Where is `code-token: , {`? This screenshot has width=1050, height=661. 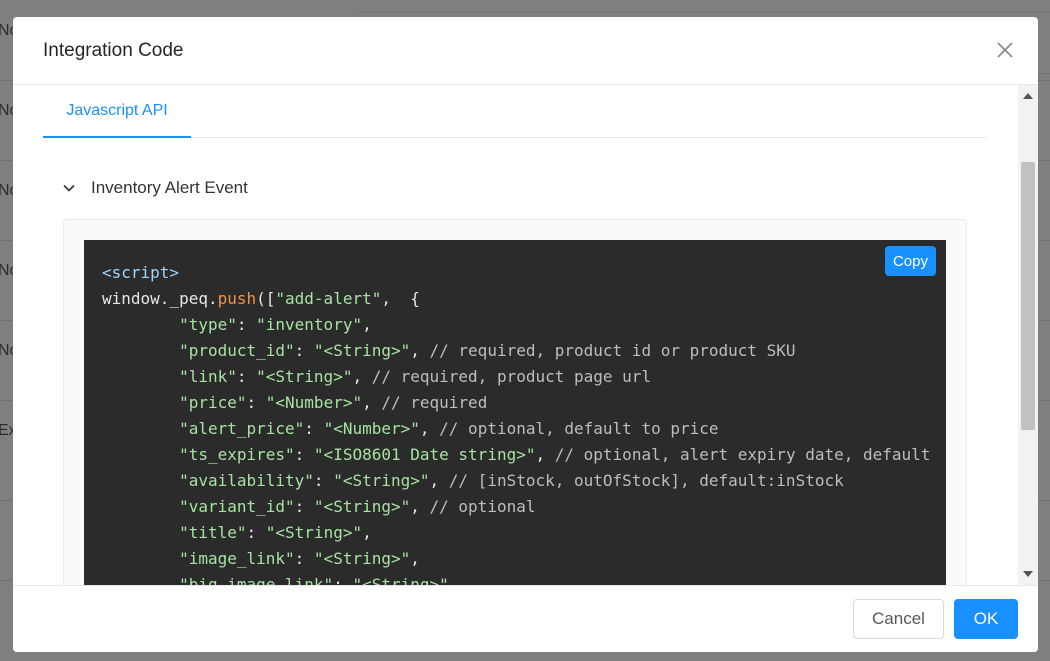
code-token: , { is located at coordinates (400, 298).